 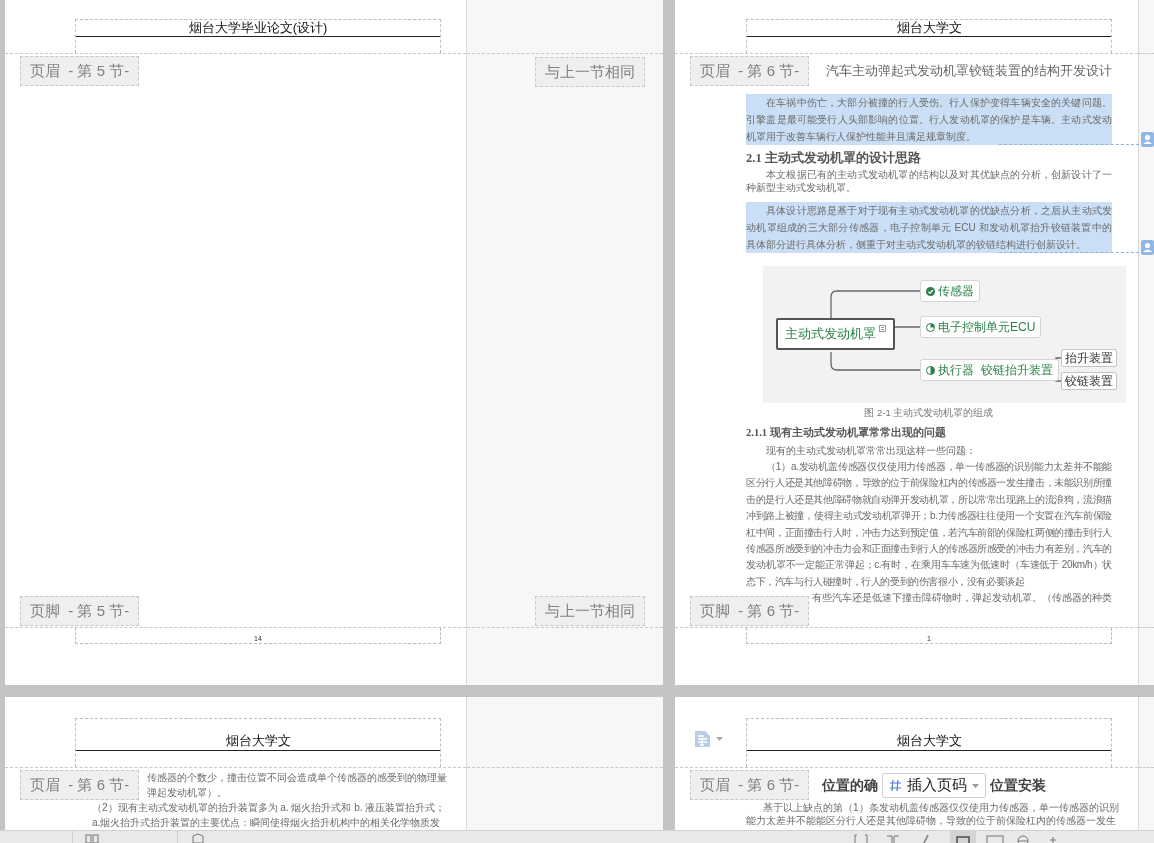 What do you see at coordinates (941, 807) in the screenshot?
I see `text-line: 基于以上缺点的第（1）条发动机盖传感器仅仅使用力传感器，单一传感器的识别` at bounding box center [941, 807].